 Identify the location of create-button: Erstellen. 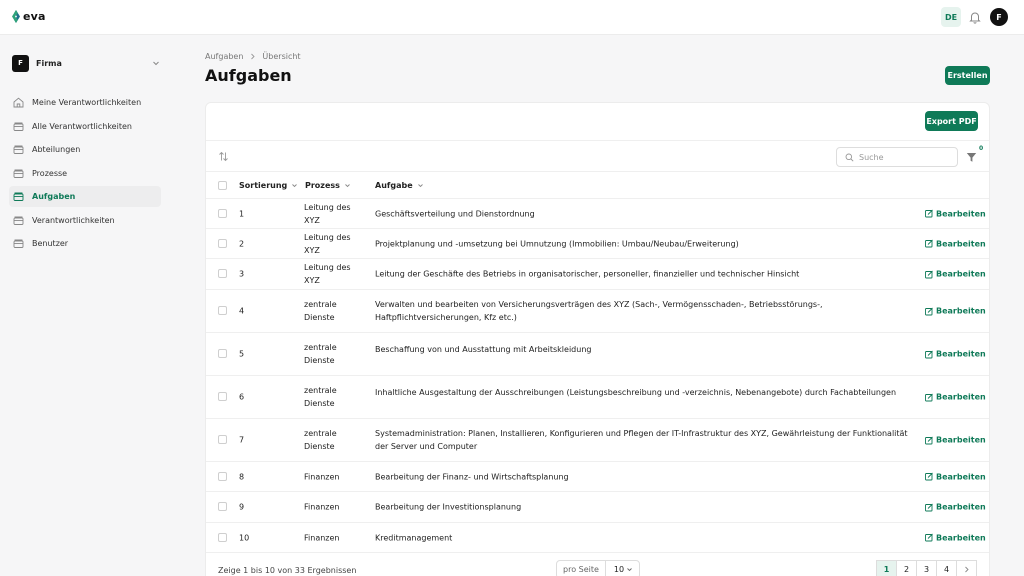
(967, 75).